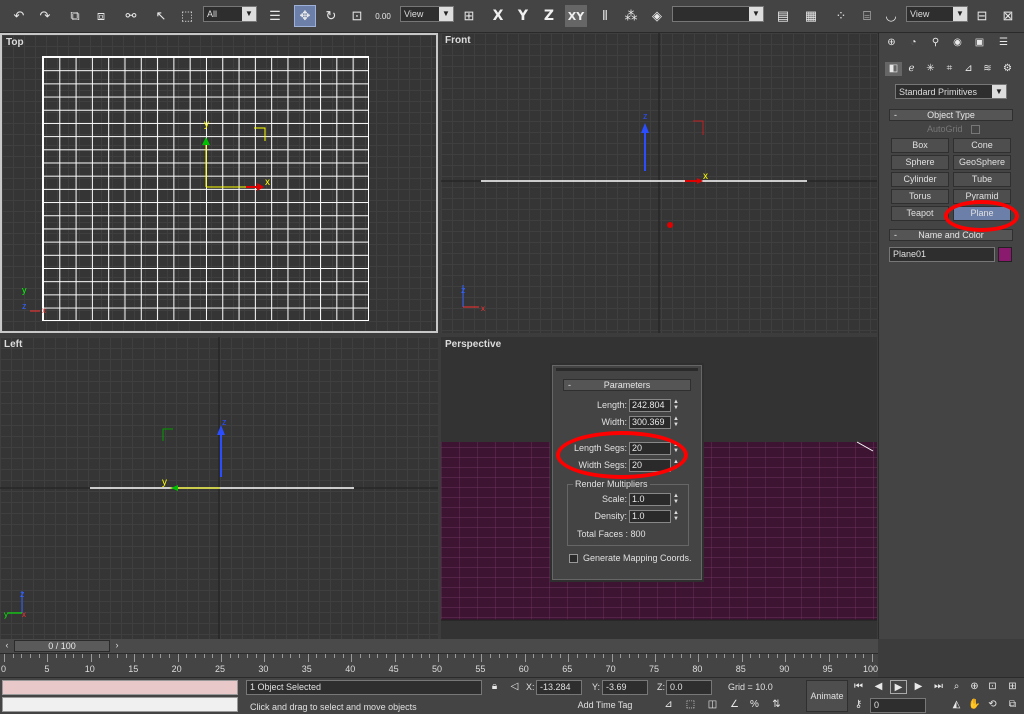 This screenshot has width=1024, height=714. I want to click on utilities-tab-icon: ☰, so click(1003, 43).